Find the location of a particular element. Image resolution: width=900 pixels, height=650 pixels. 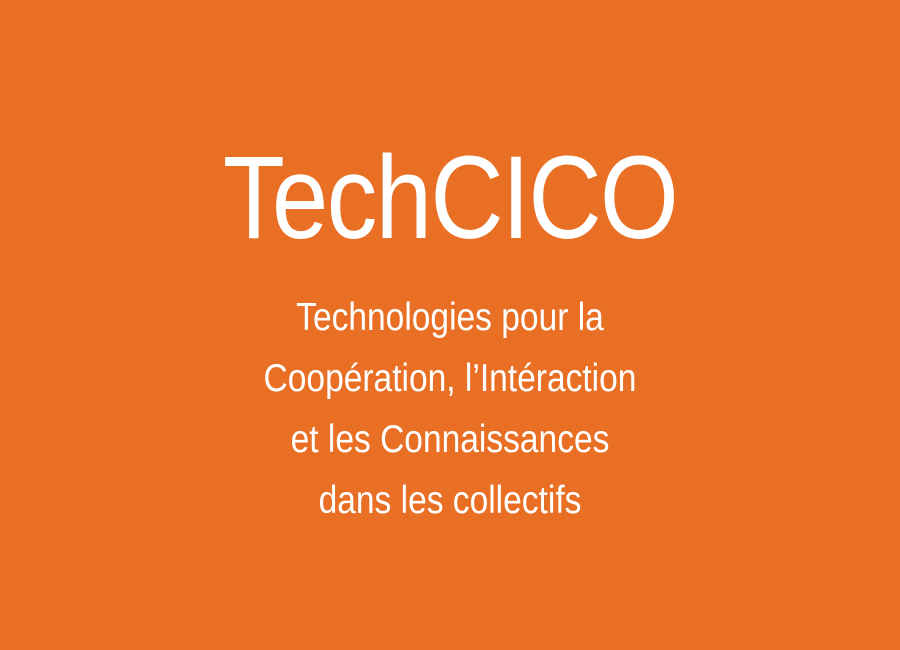

subtitle-line-4: dans les collectifs is located at coordinates (450, 500).